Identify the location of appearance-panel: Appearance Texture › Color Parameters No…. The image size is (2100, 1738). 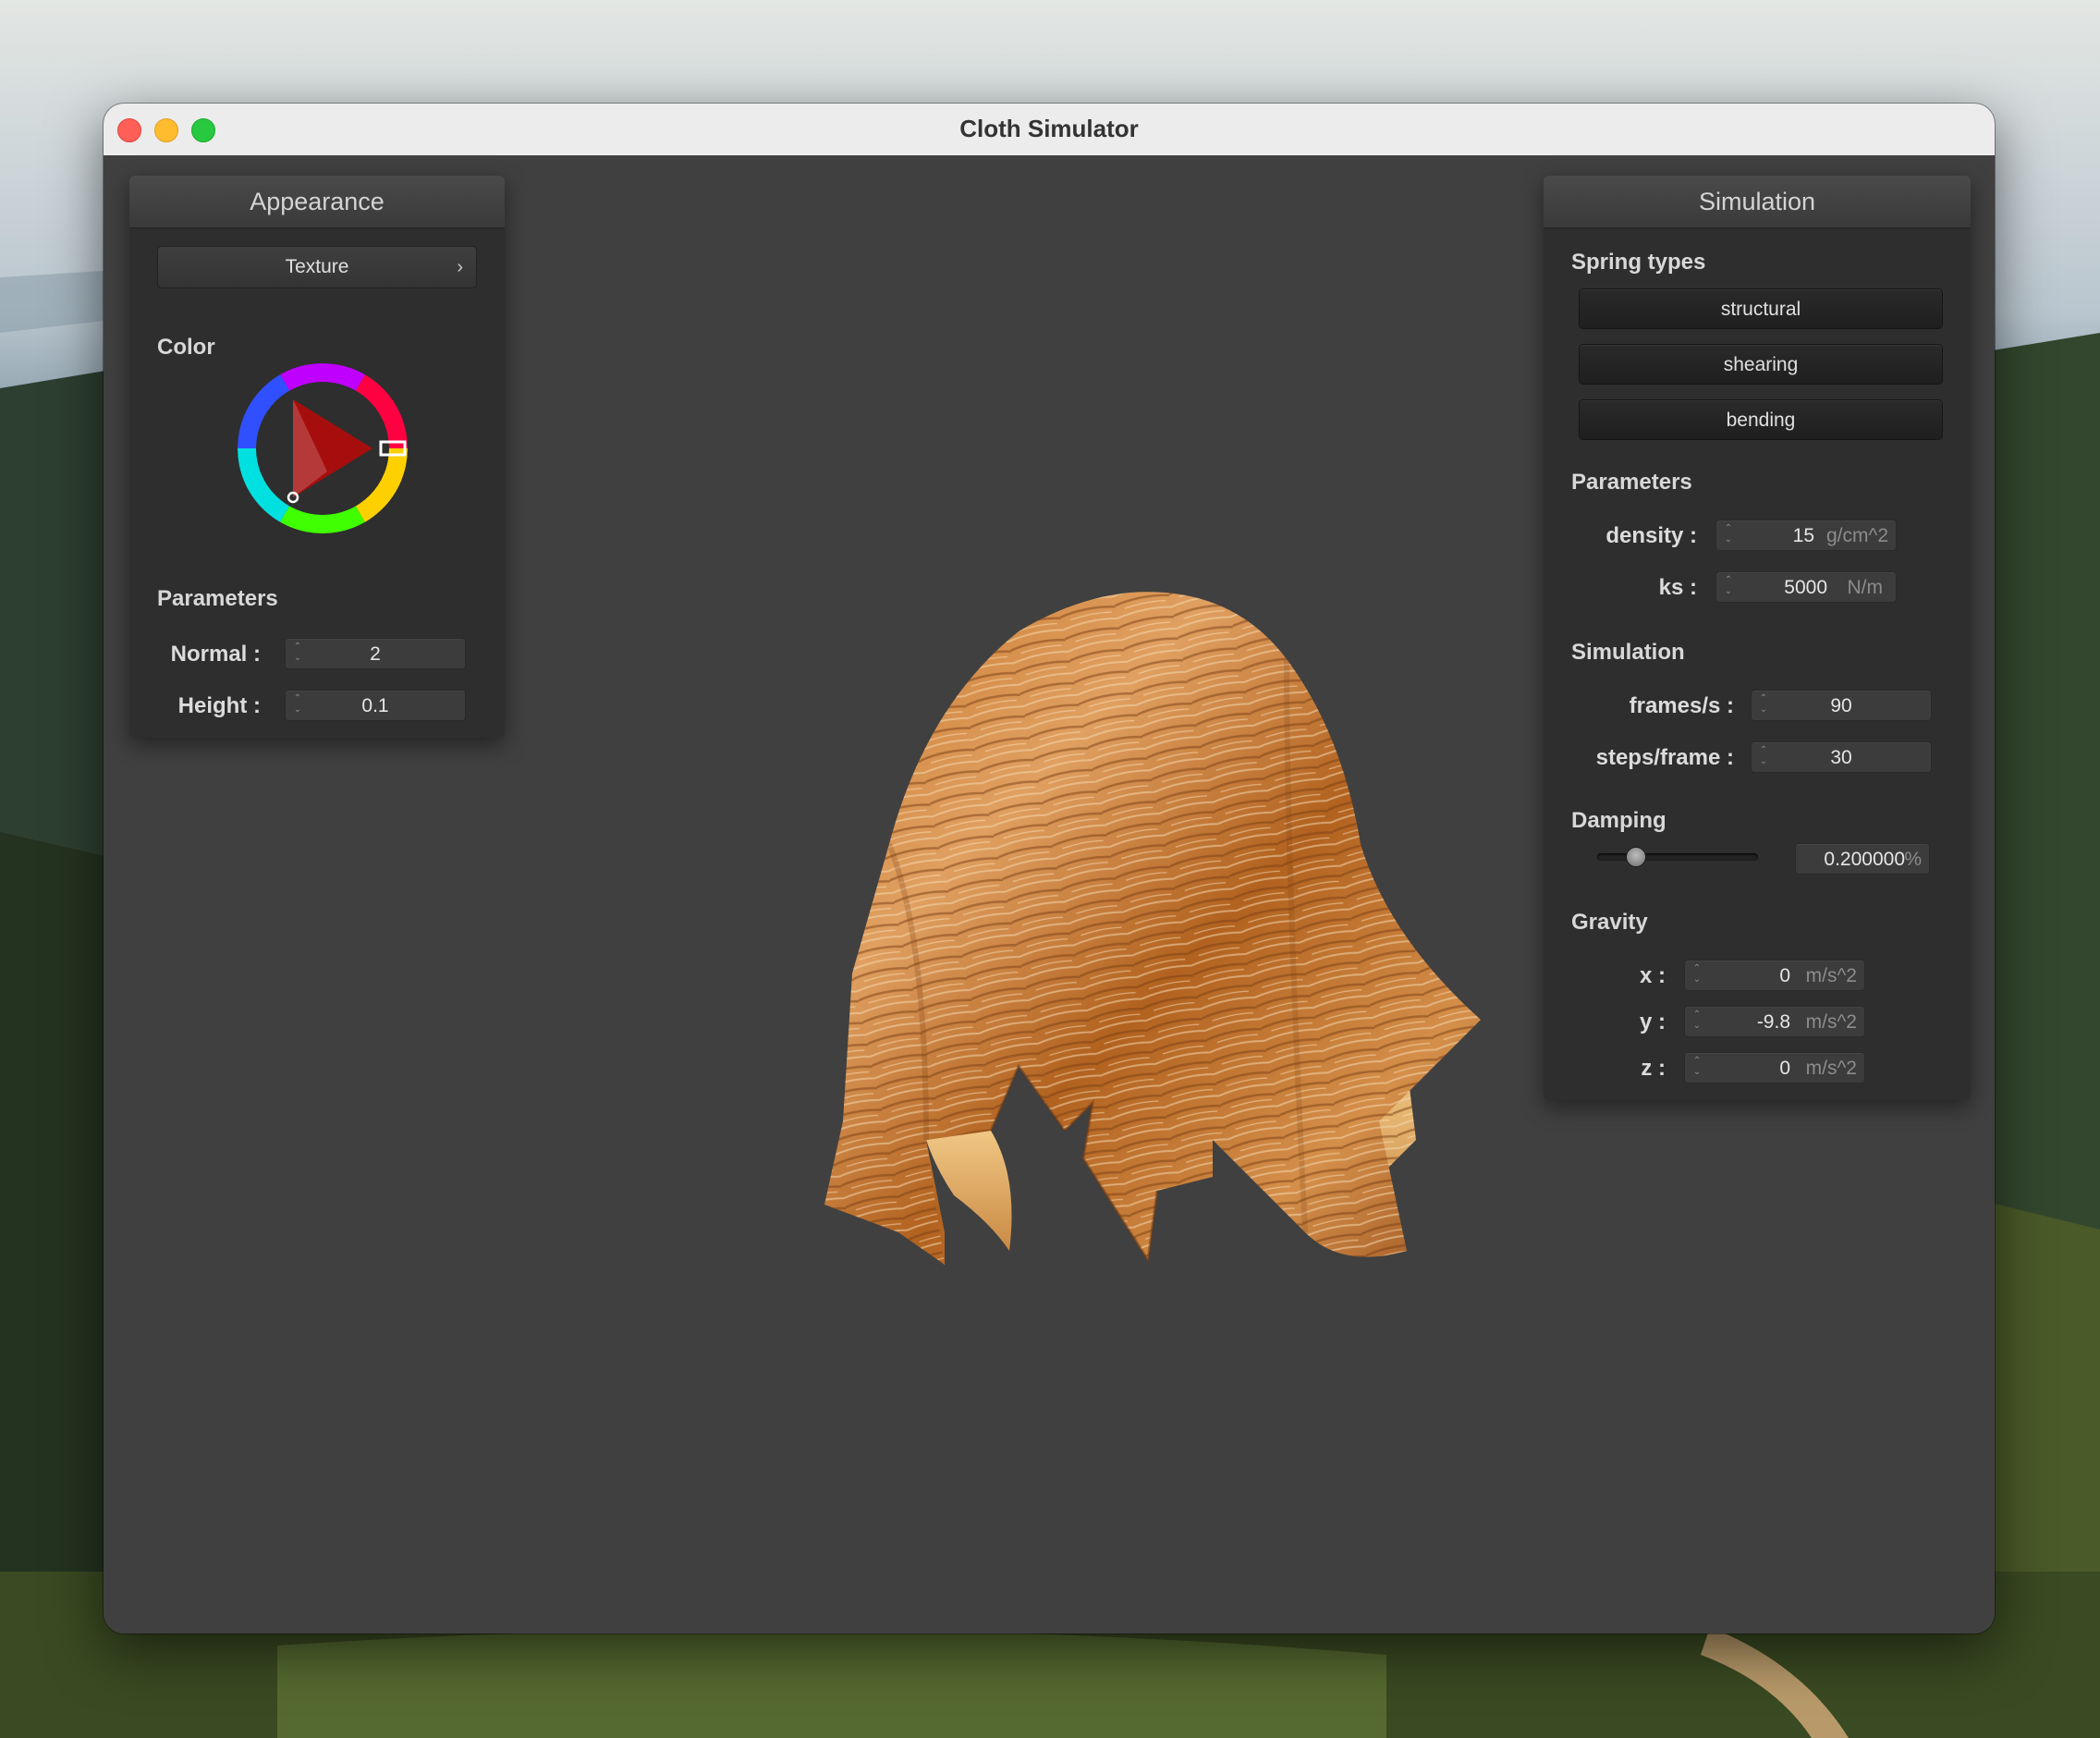
(317, 457).